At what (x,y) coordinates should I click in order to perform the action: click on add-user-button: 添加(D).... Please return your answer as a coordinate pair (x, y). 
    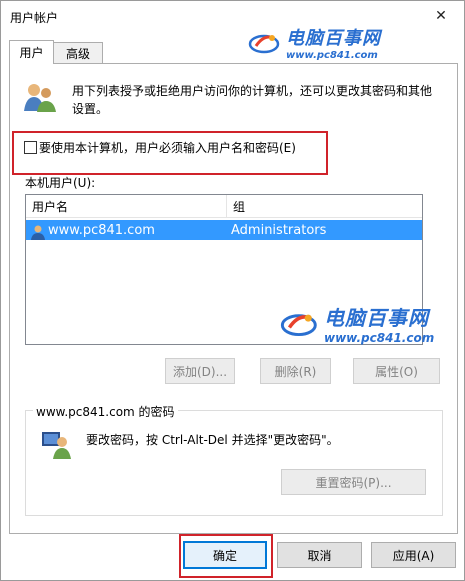
    Looking at the image, I should click on (200, 371).